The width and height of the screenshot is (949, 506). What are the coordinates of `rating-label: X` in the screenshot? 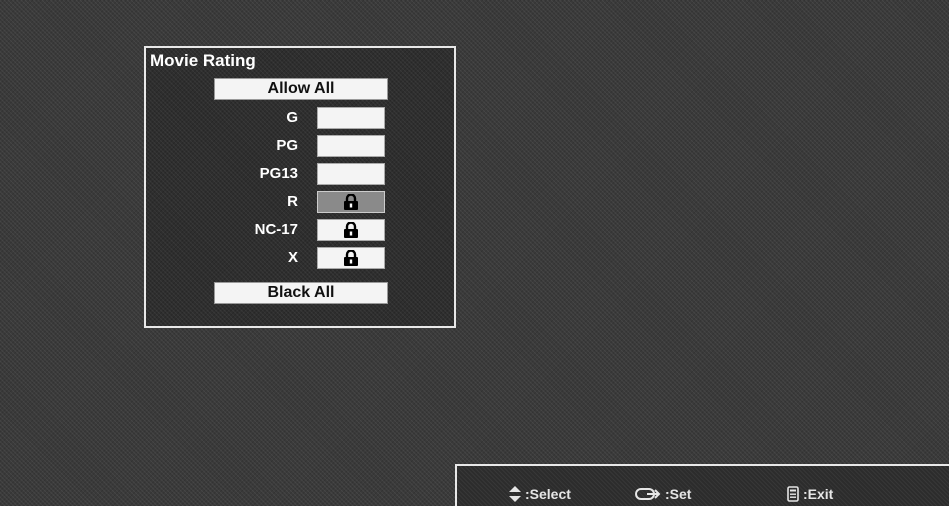 It's located at (292, 257).